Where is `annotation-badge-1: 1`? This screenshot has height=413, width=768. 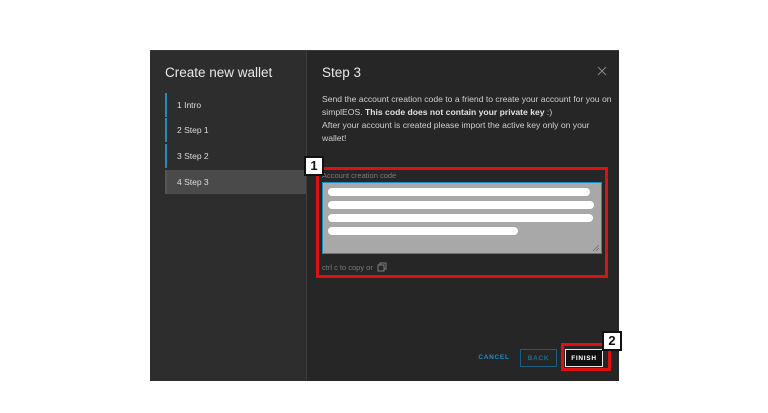
annotation-badge-1: 1 is located at coordinates (314, 166).